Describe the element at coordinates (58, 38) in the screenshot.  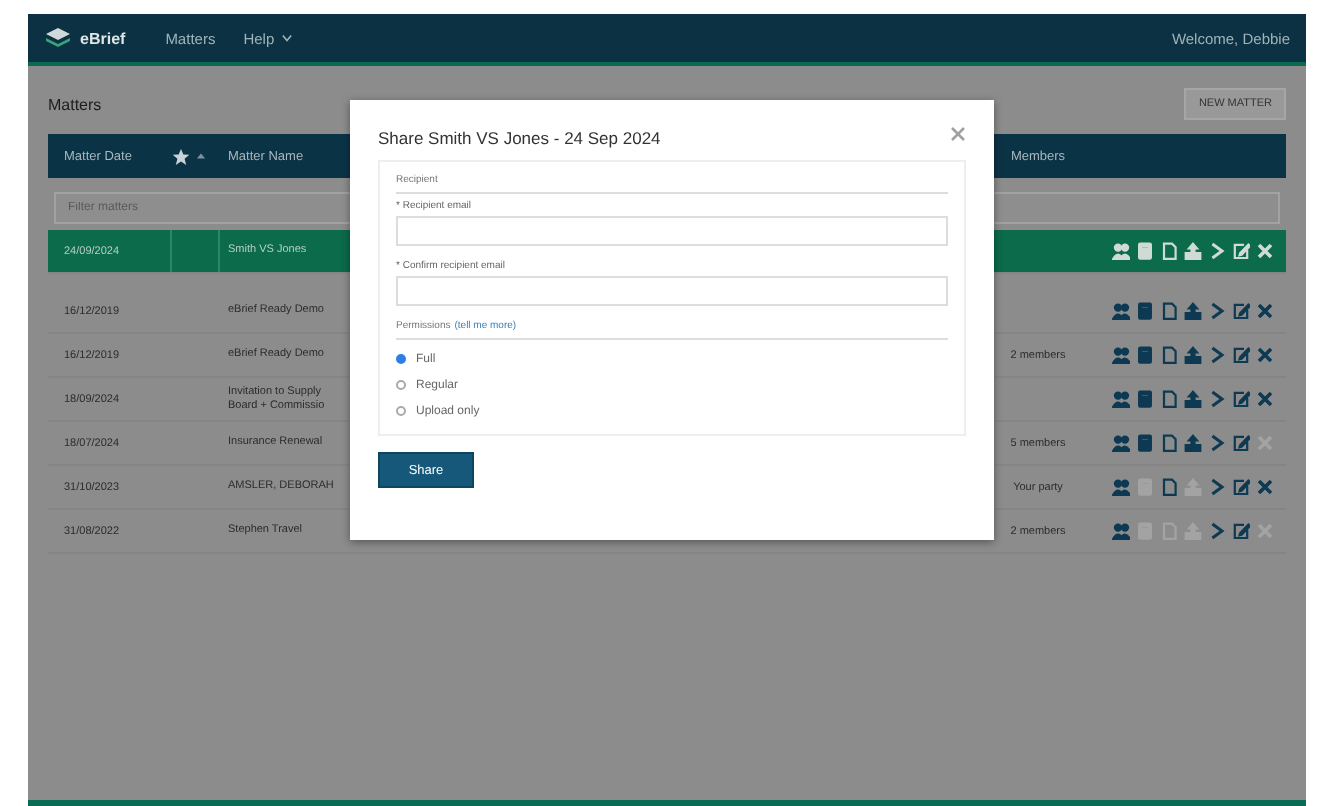
I see `stack-logo-icon` at that location.